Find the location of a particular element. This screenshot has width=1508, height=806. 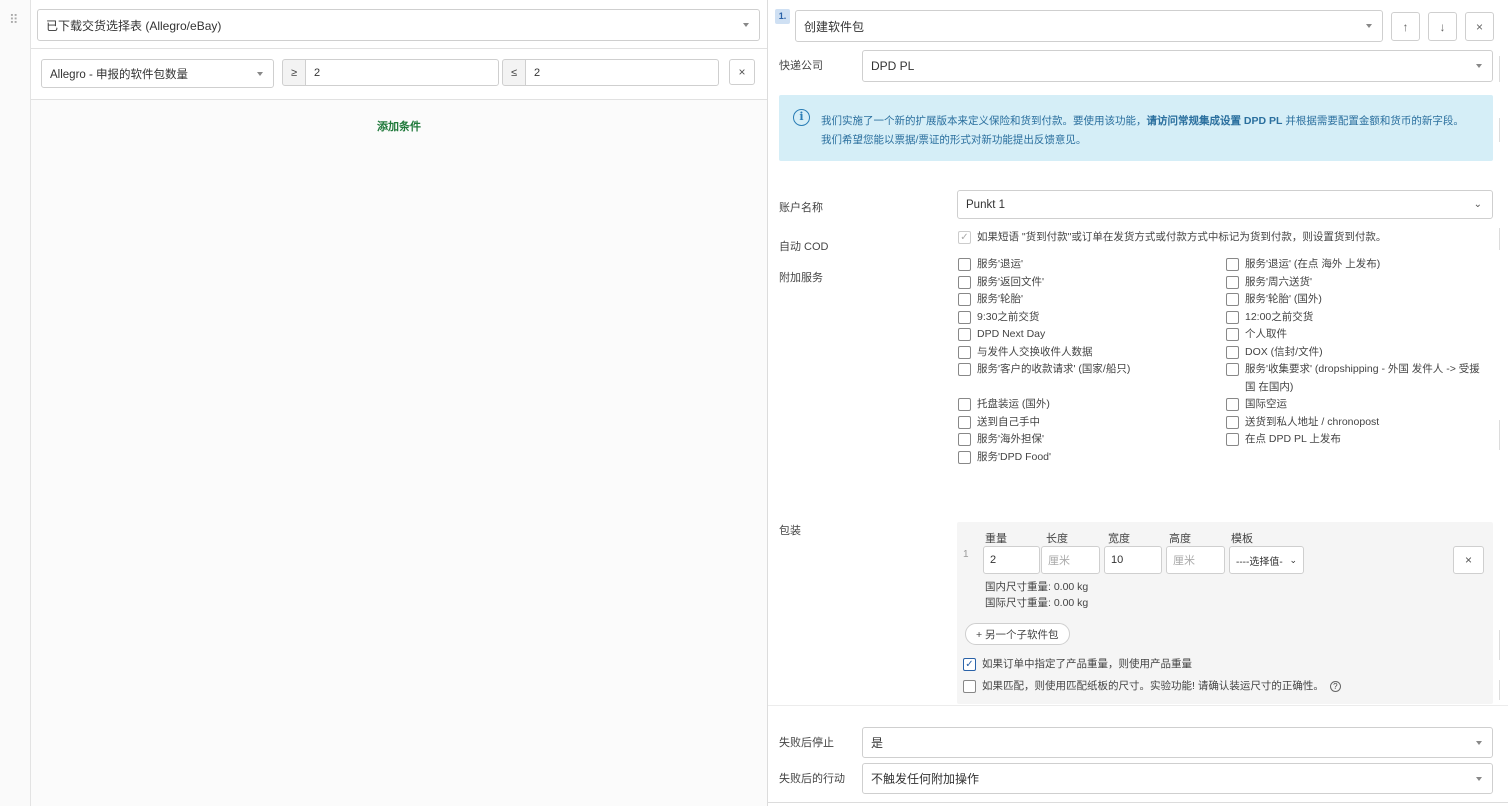

condition-row: Allegro - 申报的软件包数量 ≥ 2 ≤ 2 × is located at coordinates (399, 74).